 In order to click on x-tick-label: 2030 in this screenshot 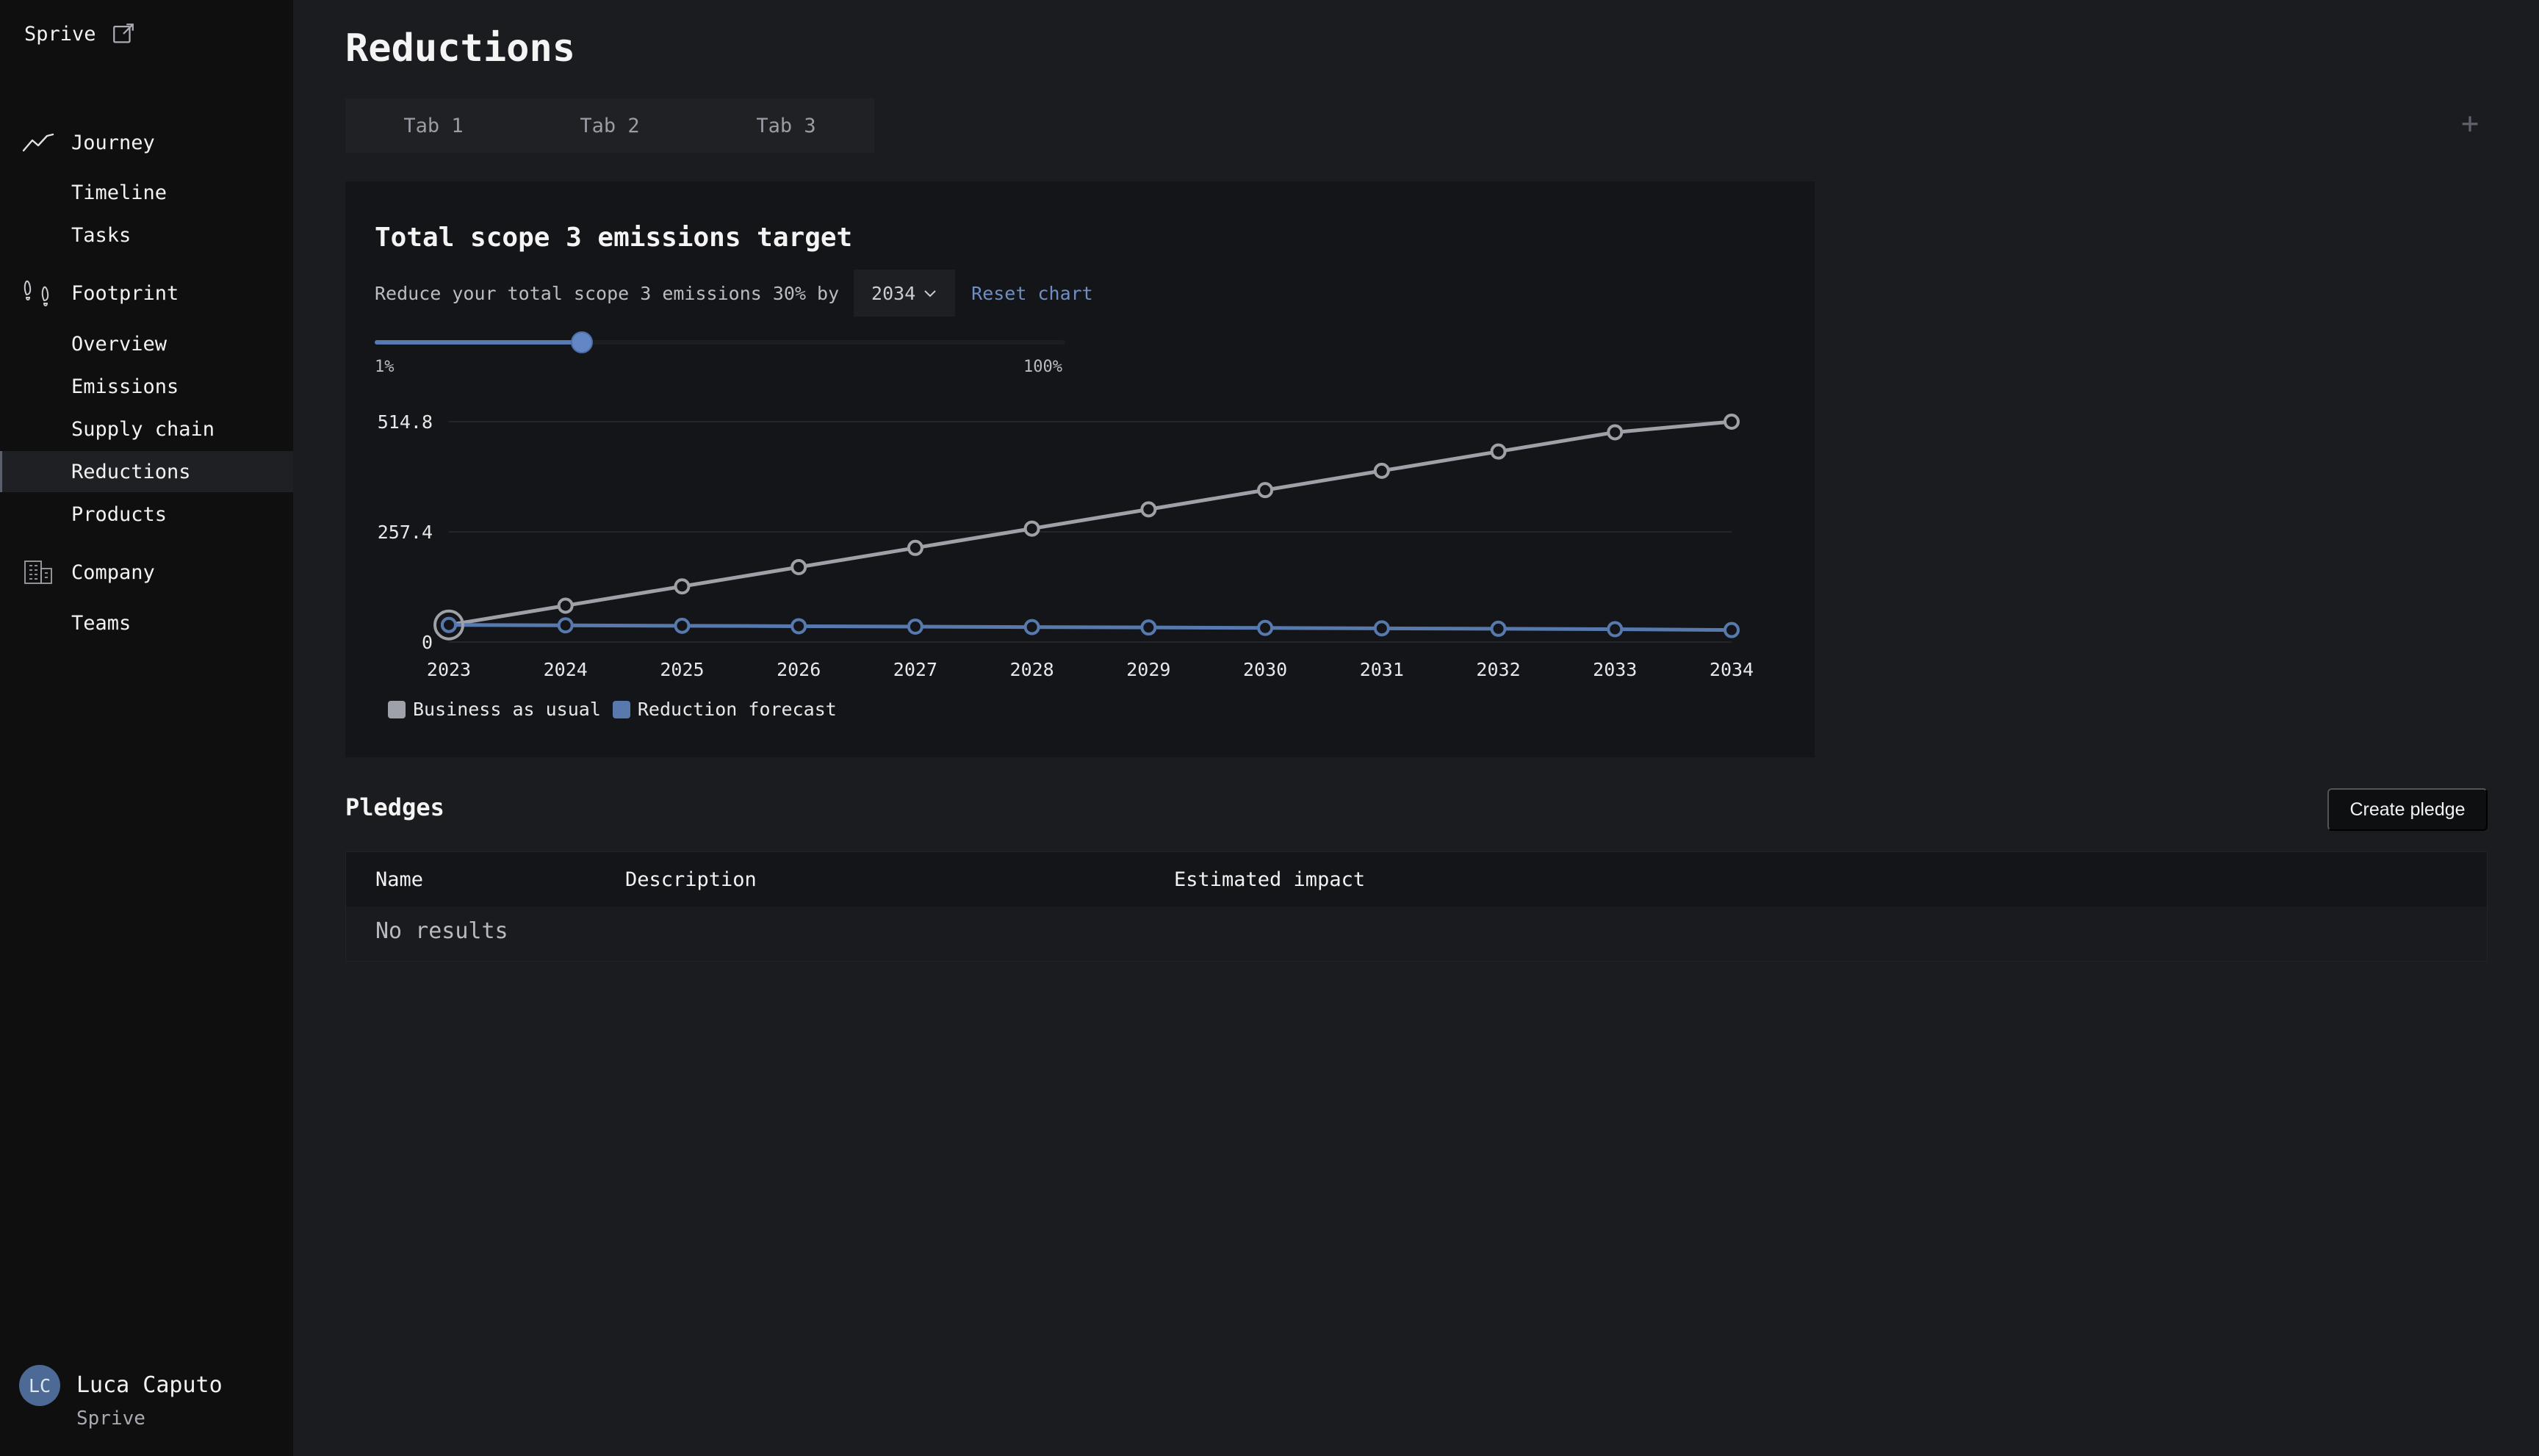, I will do `click(1265, 669)`.